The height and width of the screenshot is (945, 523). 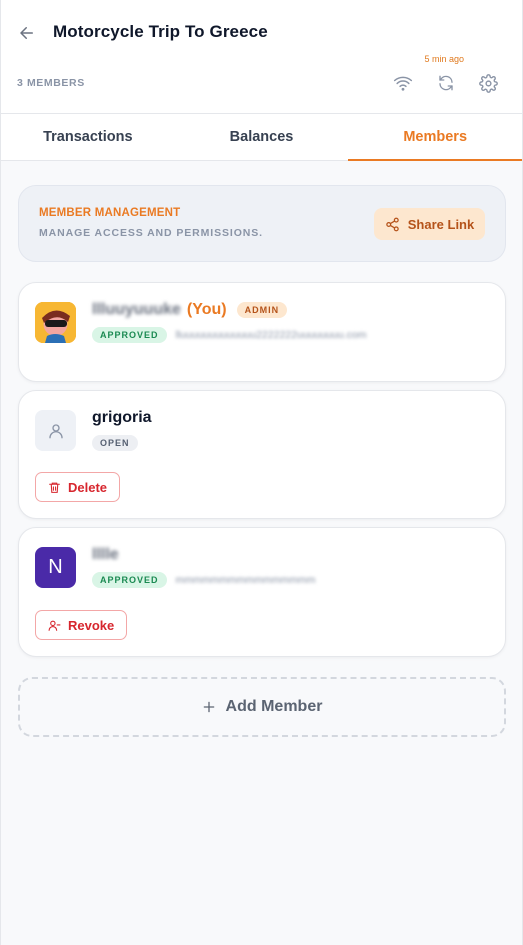 I want to click on member-status-row: OPEN, so click(x=115, y=443).